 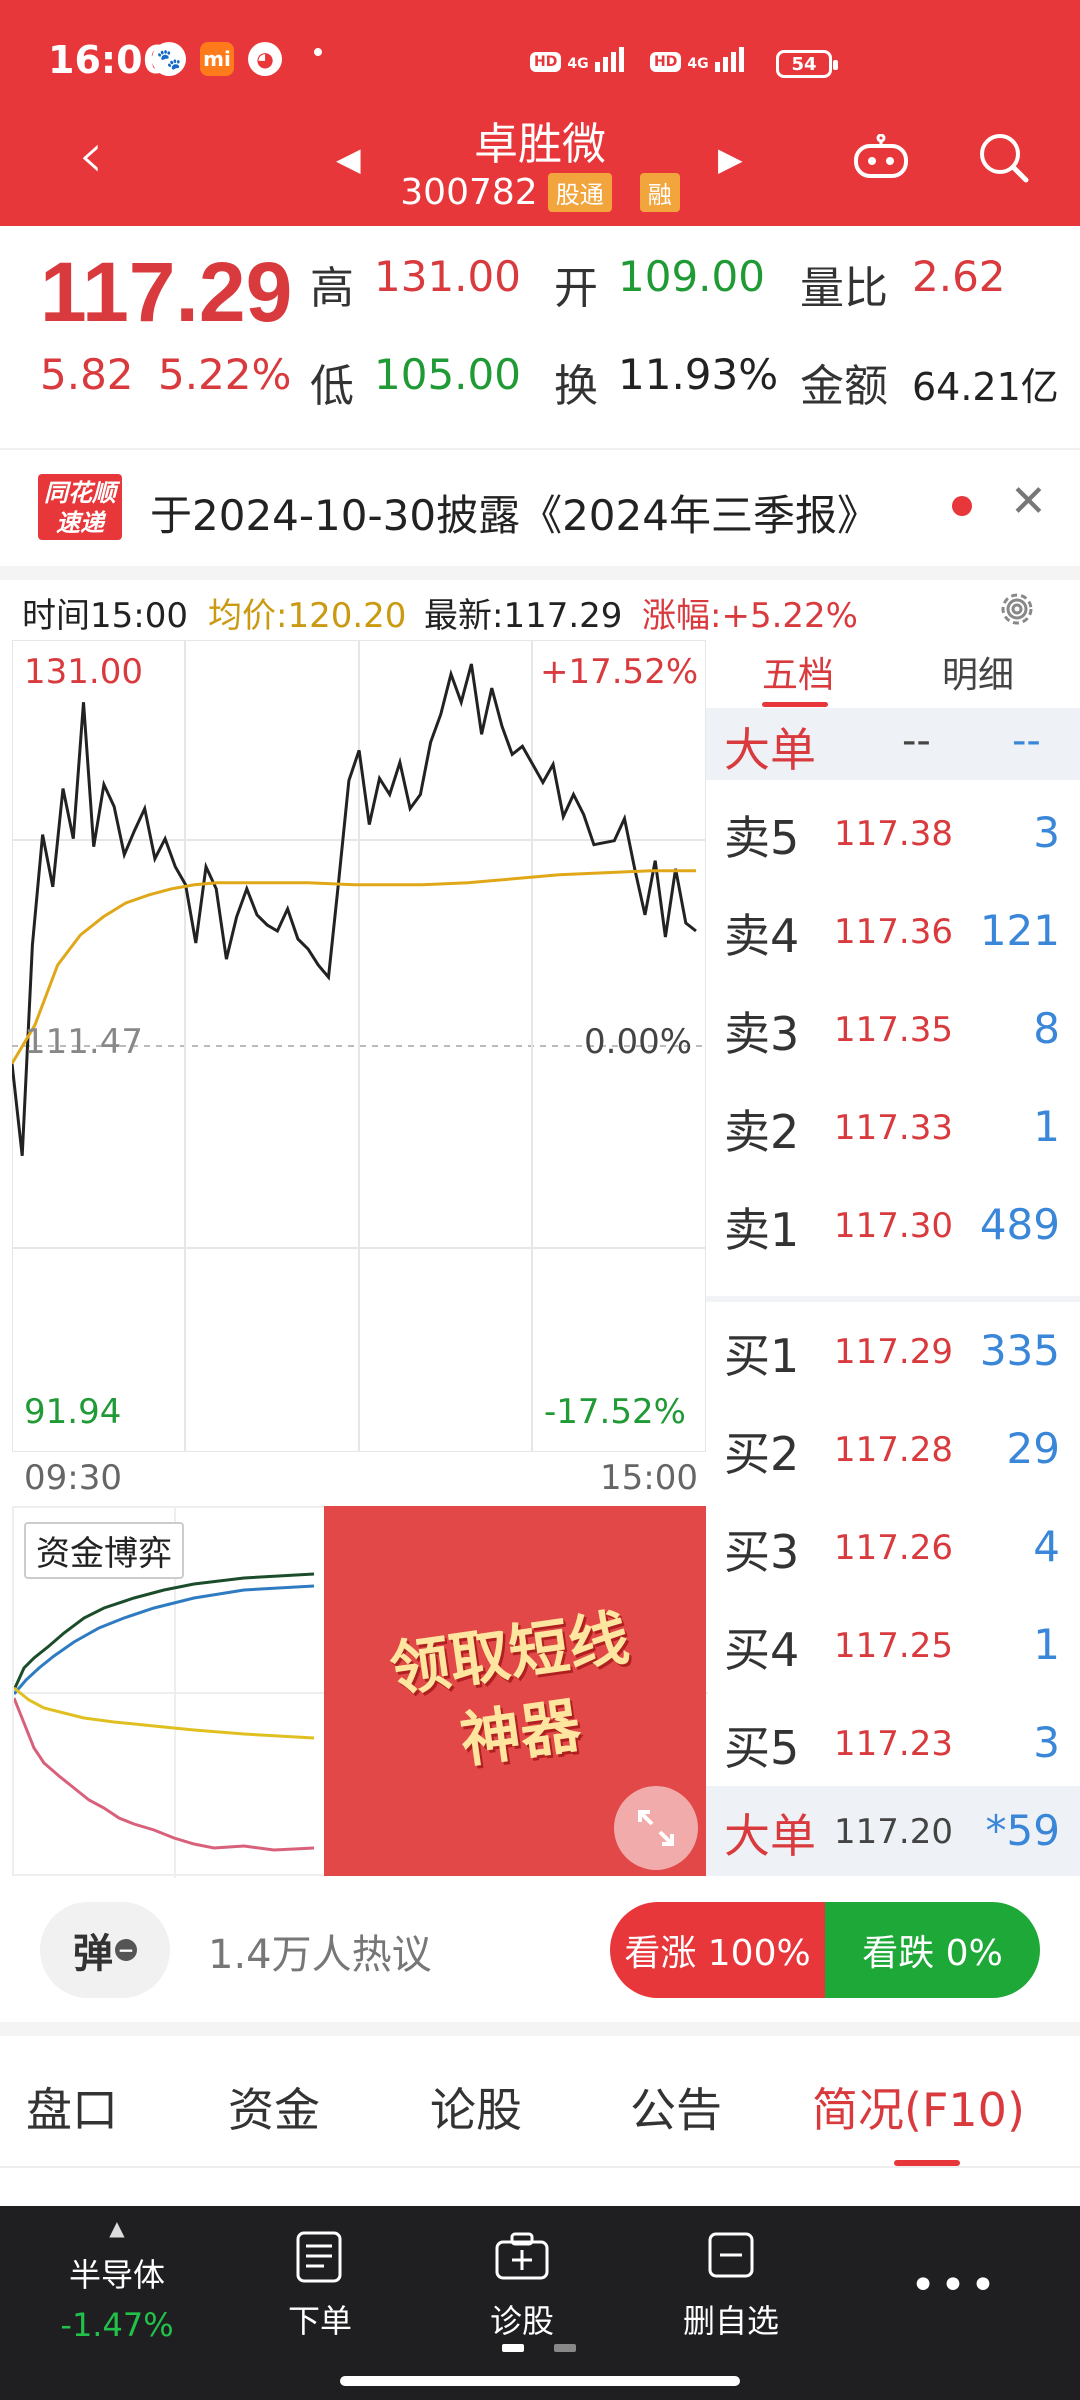 What do you see at coordinates (73, 1478) in the screenshot?
I see `x-start-label: 09:30` at bounding box center [73, 1478].